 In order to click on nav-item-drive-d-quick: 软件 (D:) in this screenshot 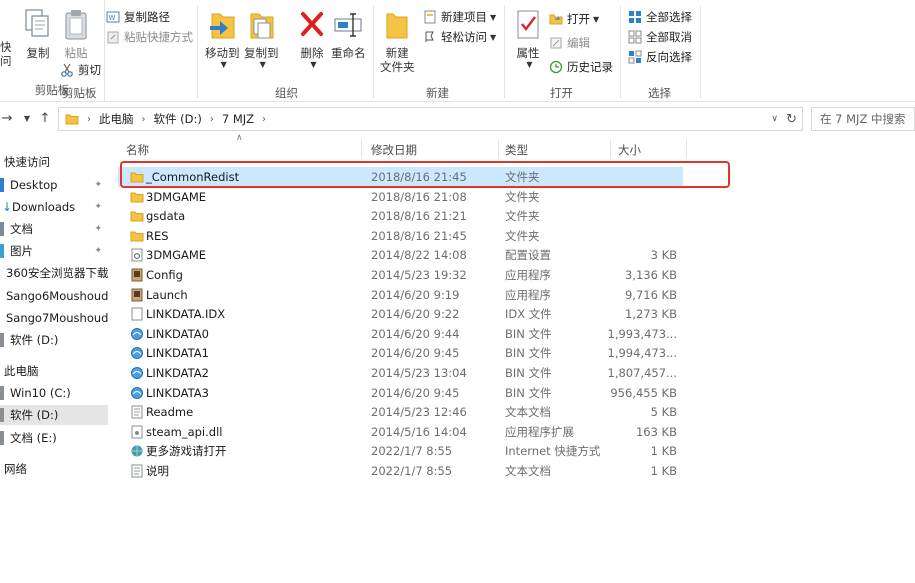, I will do `click(54, 340)`.